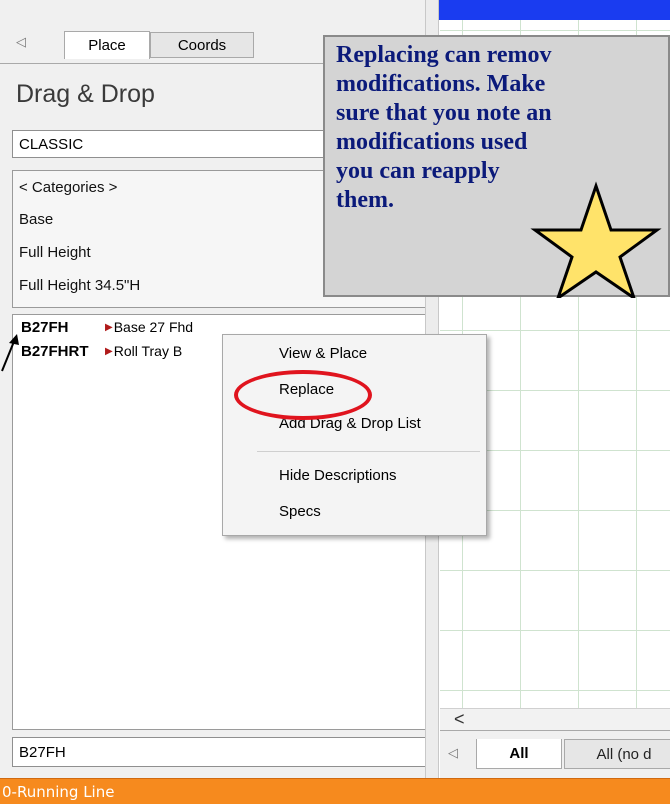 This screenshot has width=670, height=804. What do you see at coordinates (202, 45) in the screenshot?
I see `tab-coords: Coords` at bounding box center [202, 45].